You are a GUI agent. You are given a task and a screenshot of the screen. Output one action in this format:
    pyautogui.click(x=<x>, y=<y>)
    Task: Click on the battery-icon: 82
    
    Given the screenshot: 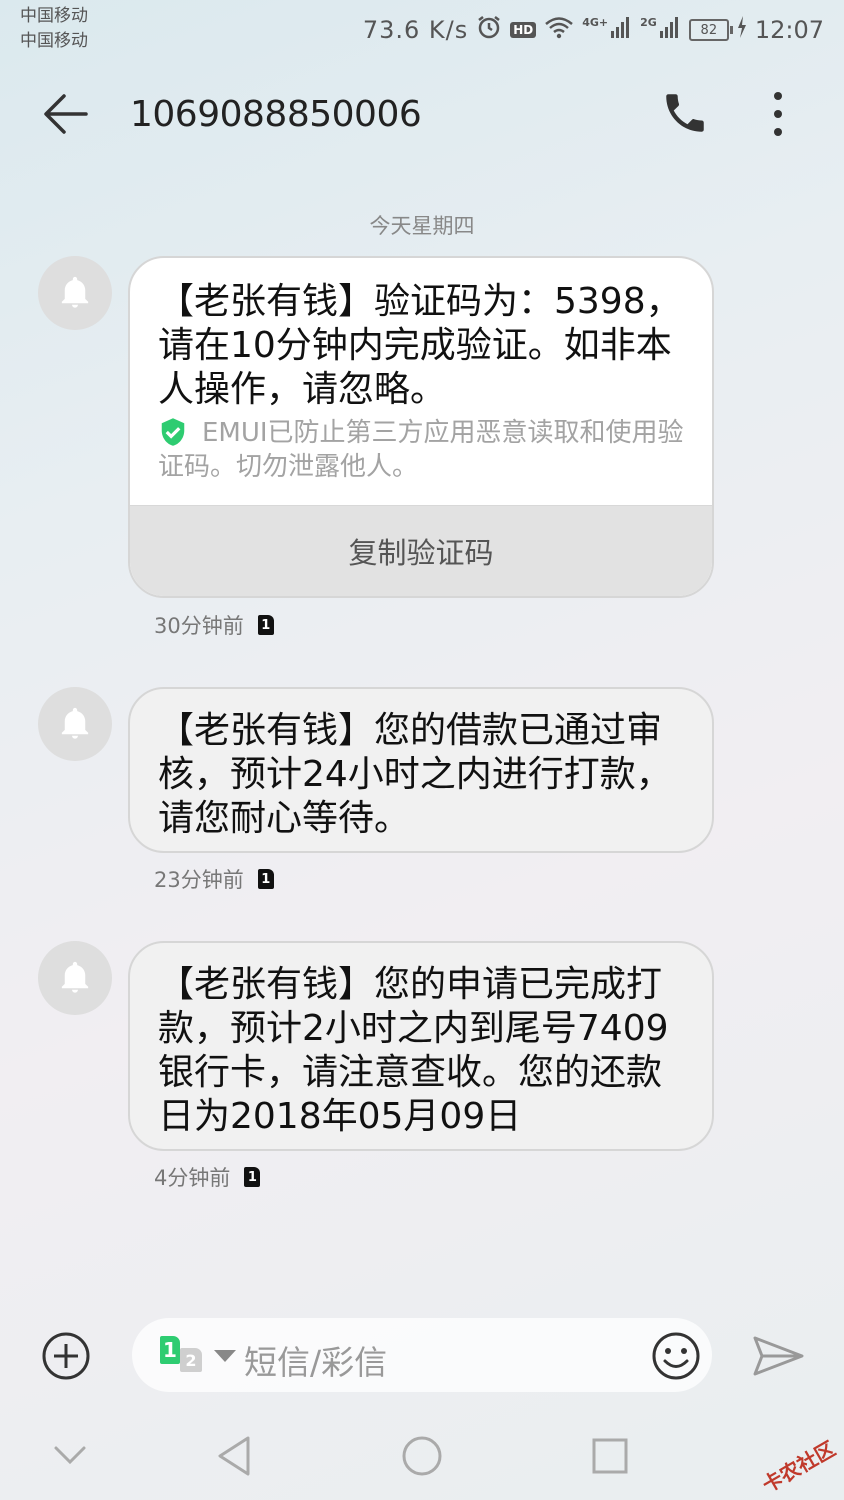 What is the action you would take?
    pyautogui.click(x=710, y=30)
    